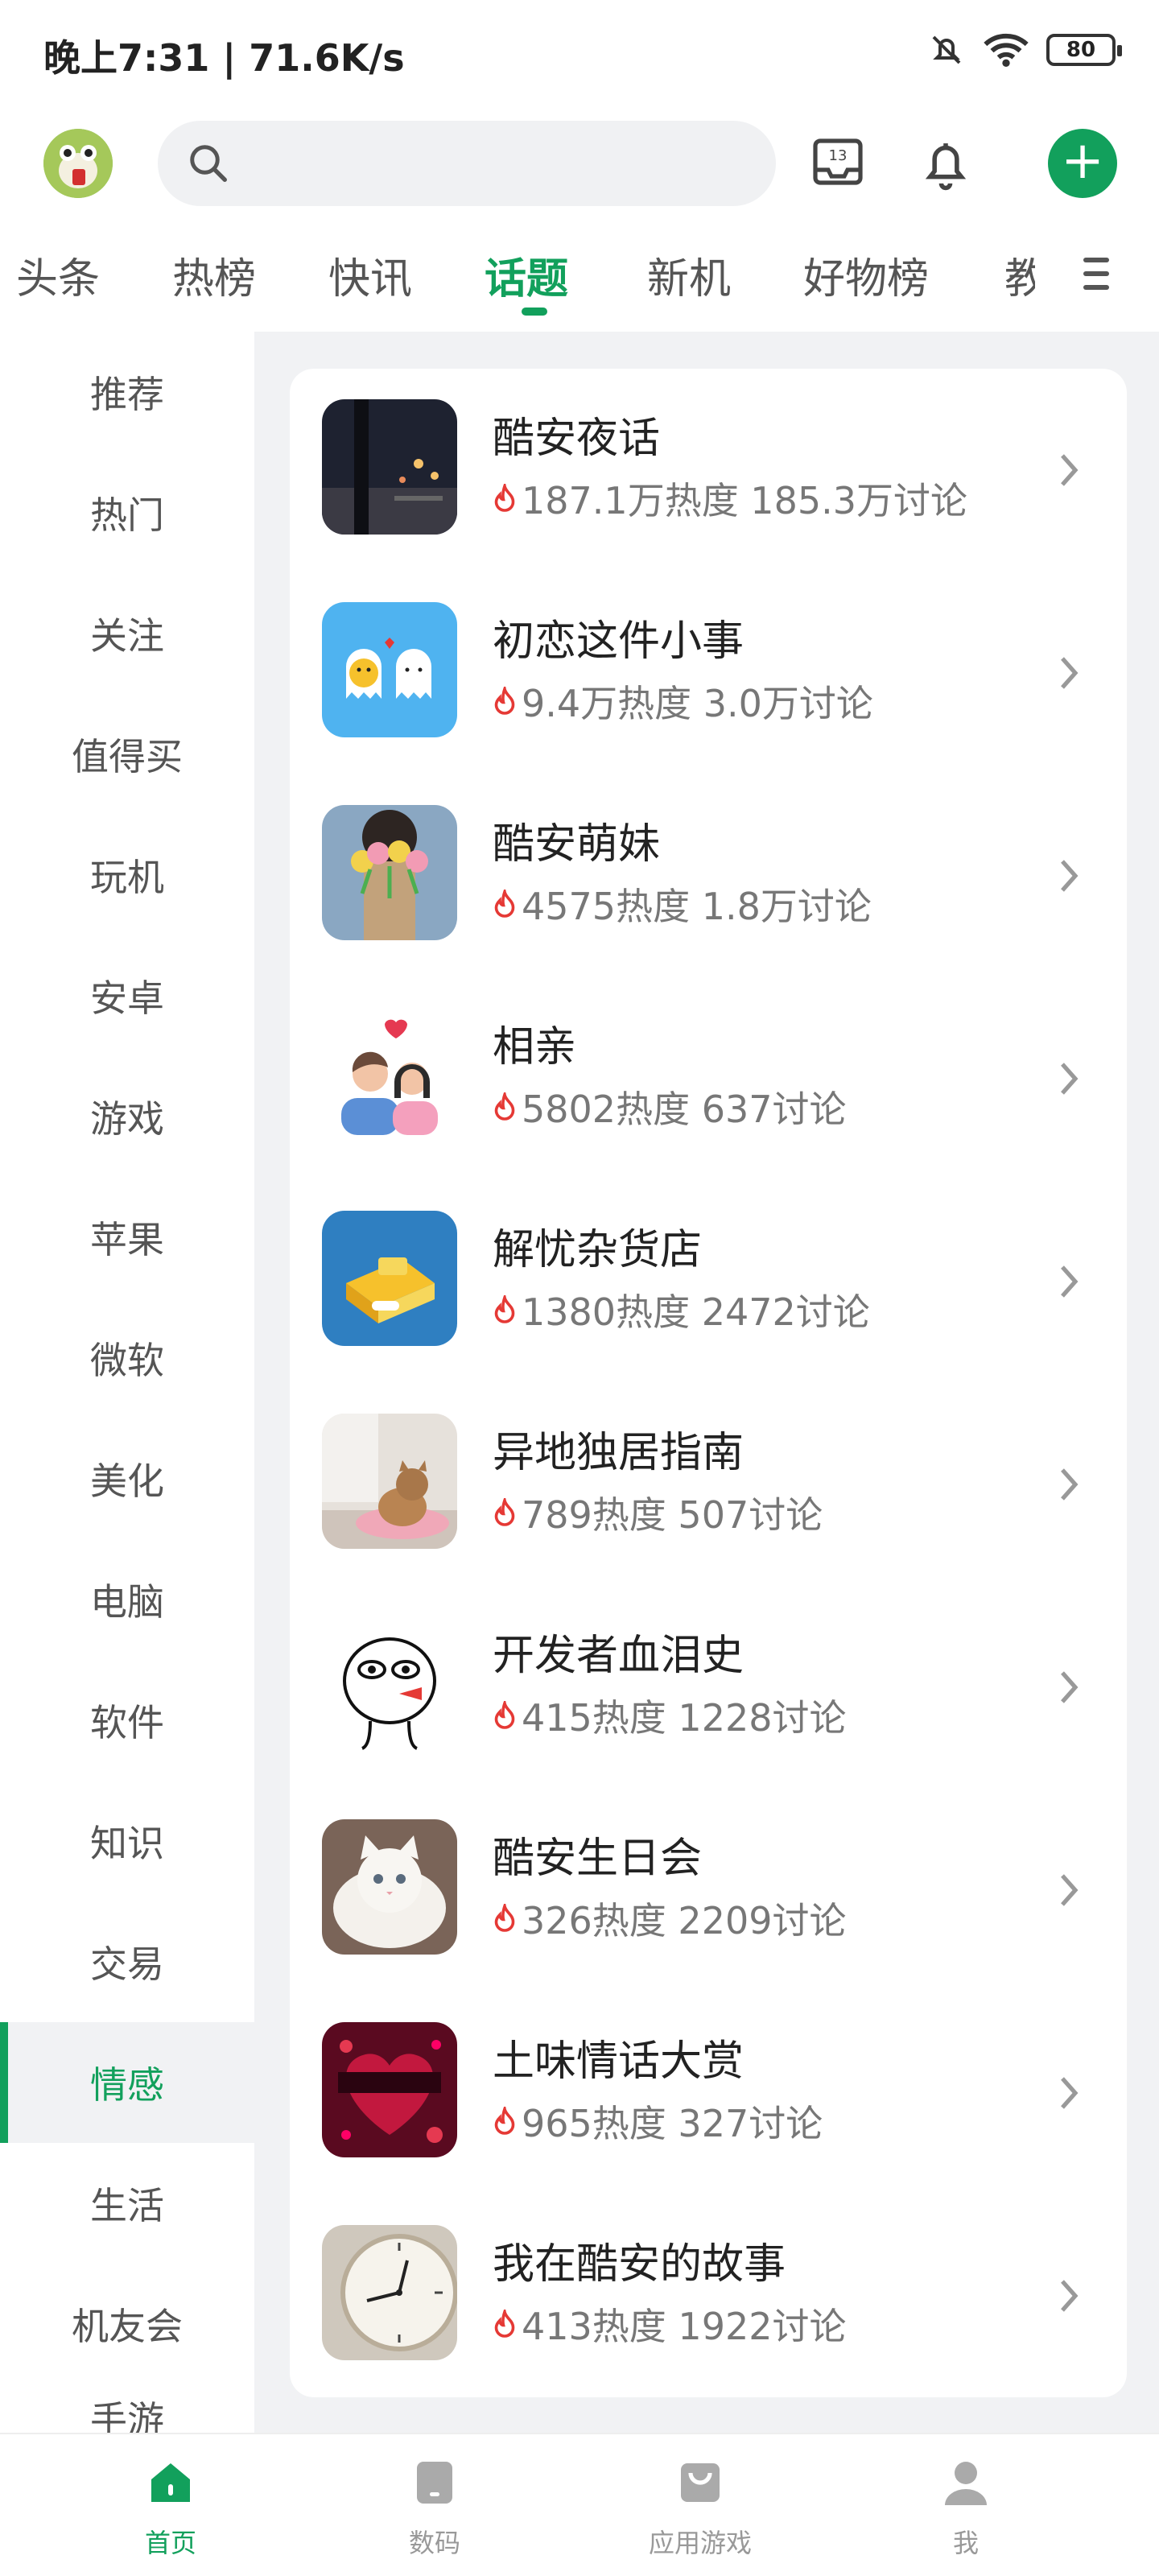 The width and height of the screenshot is (1159, 2576). What do you see at coordinates (1006, 50) in the screenshot?
I see `wifi-icon` at bounding box center [1006, 50].